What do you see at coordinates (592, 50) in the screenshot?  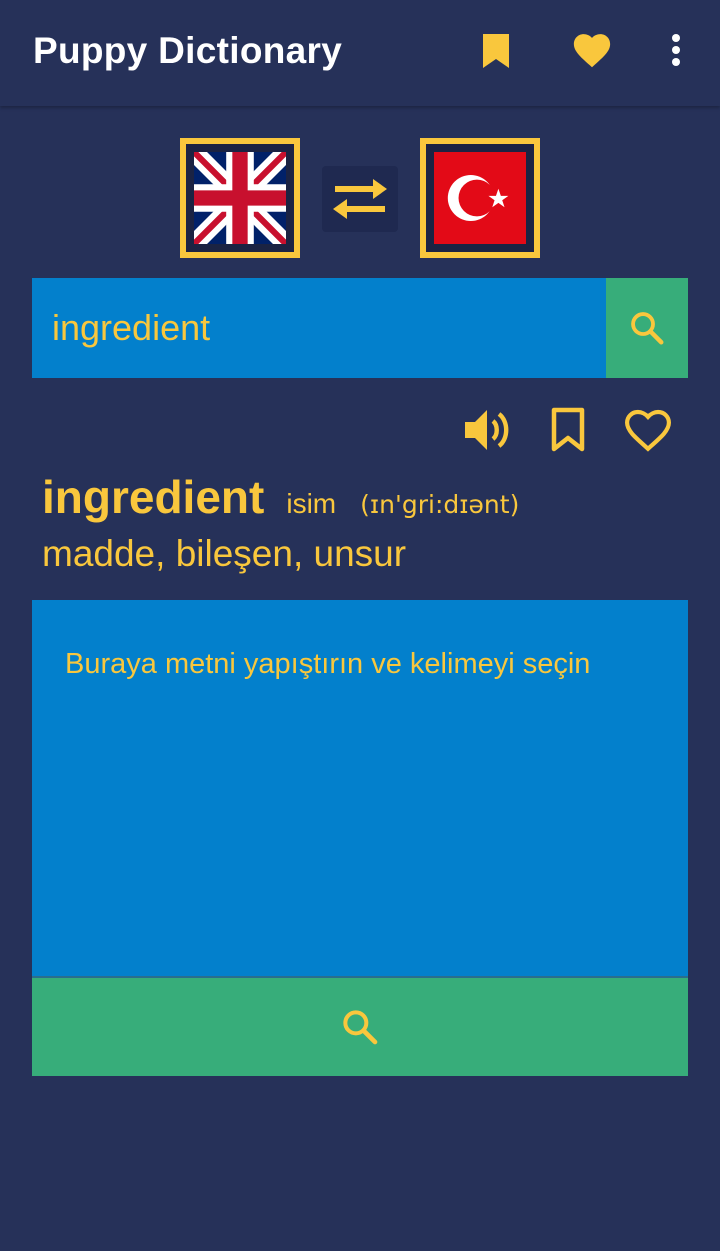 I see `heart-icon` at bounding box center [592, 50].